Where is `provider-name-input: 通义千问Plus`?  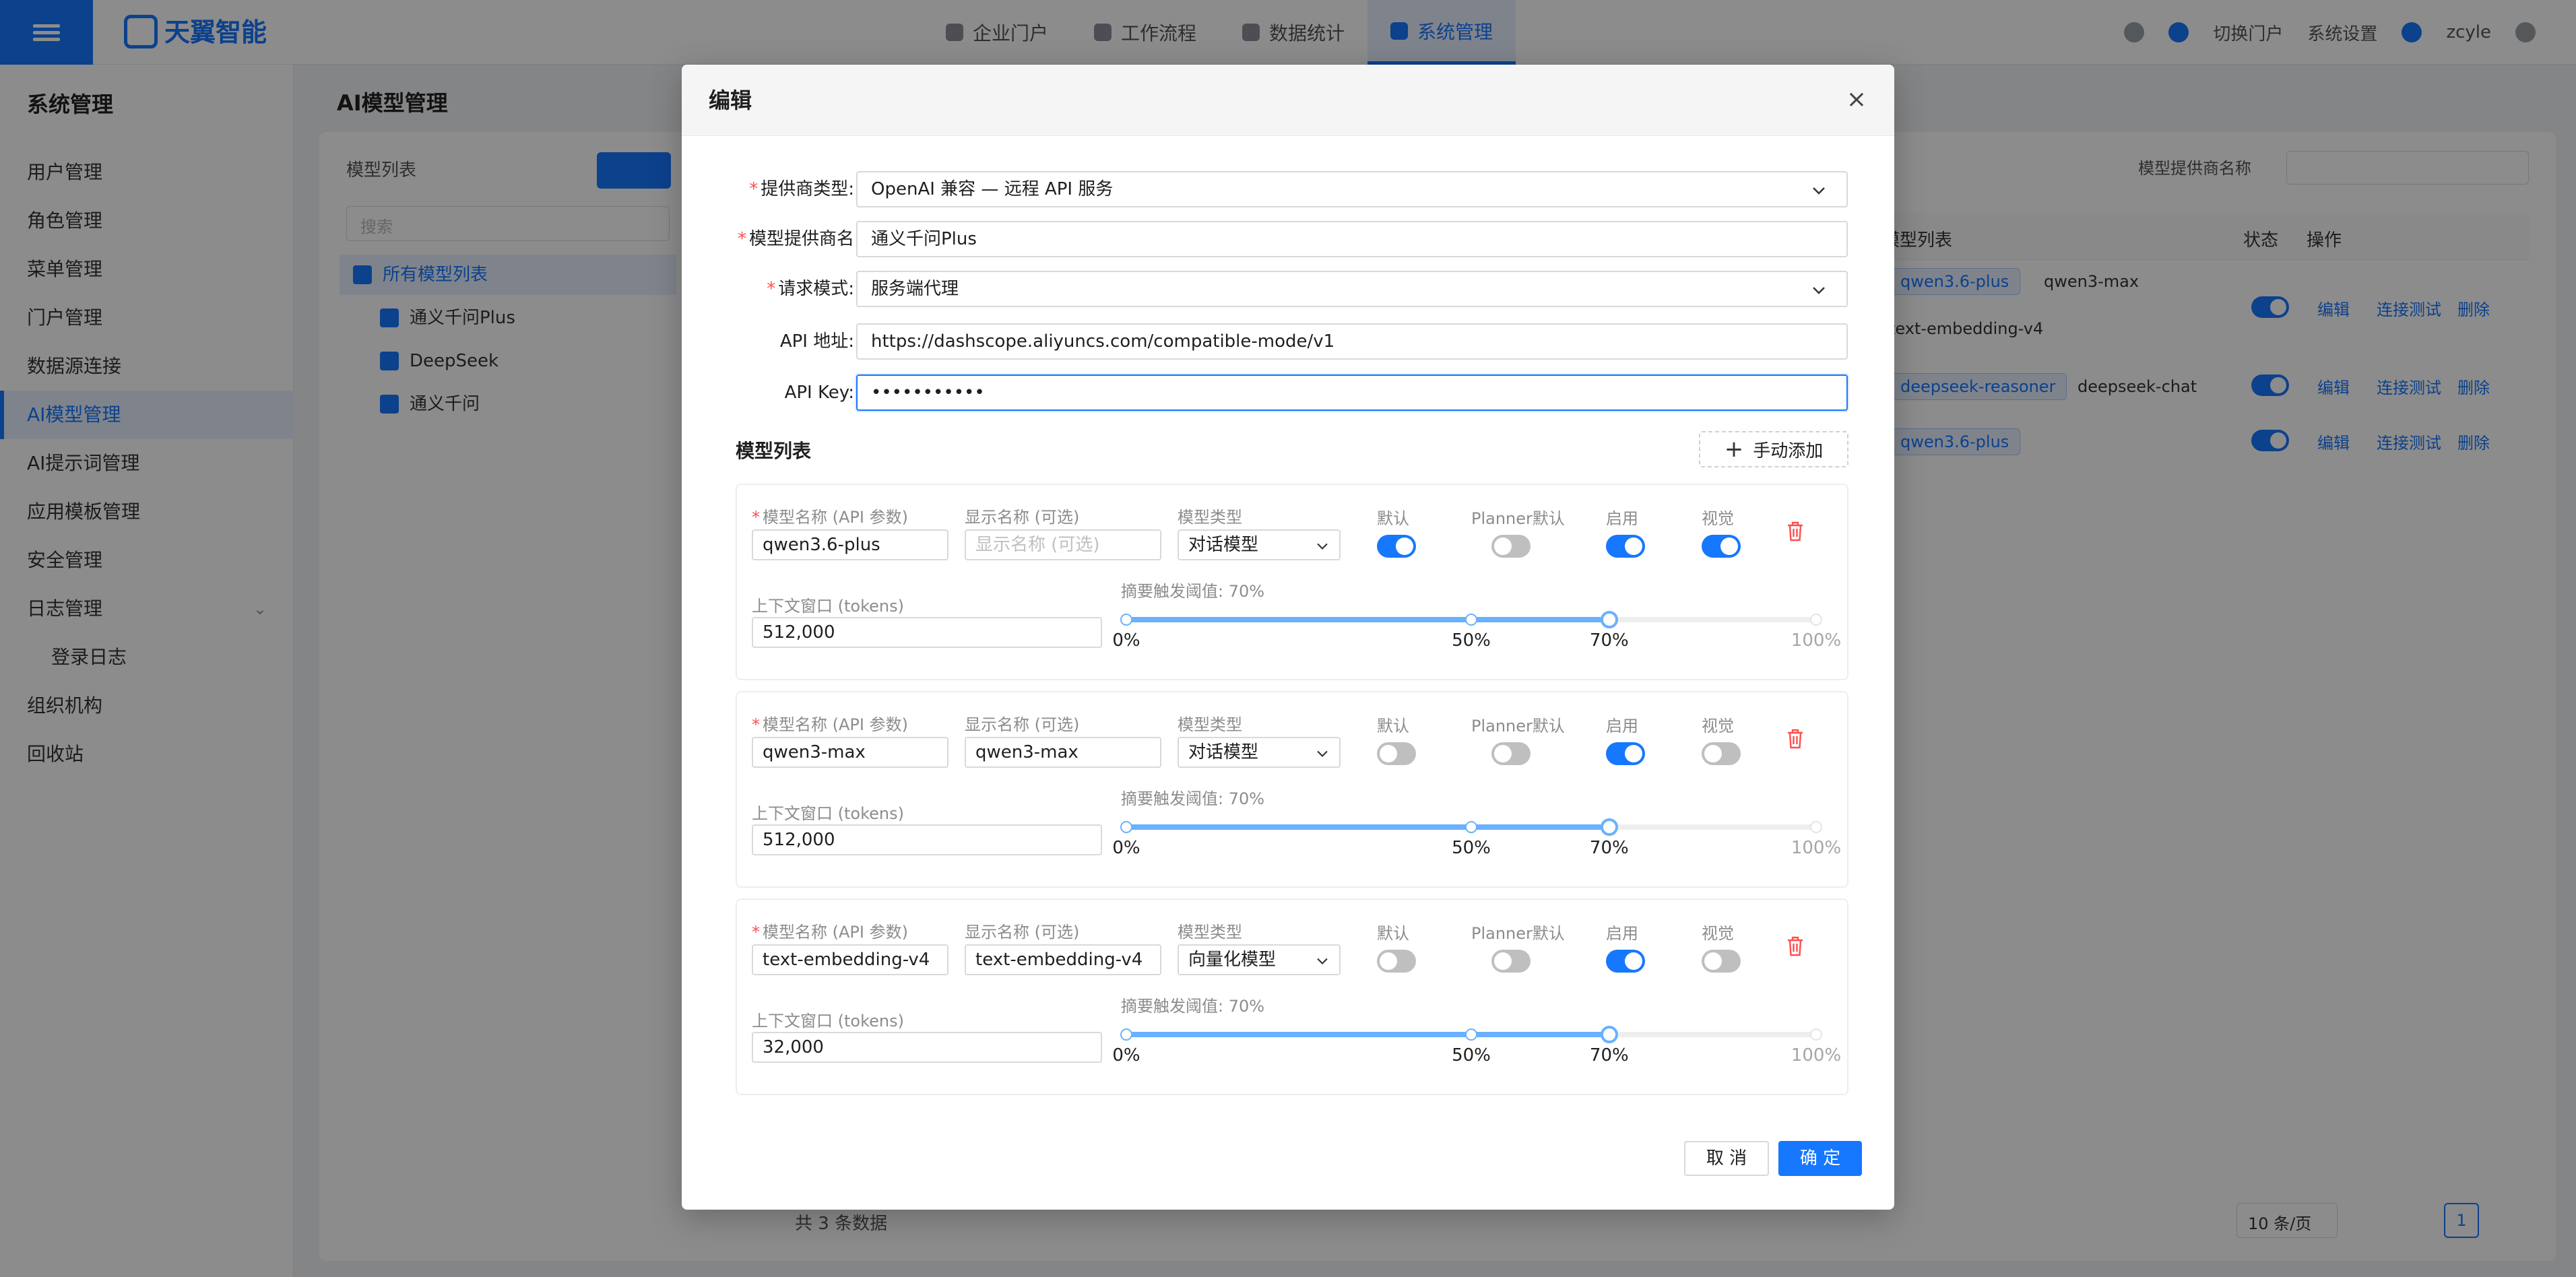 provider-name-input: 通义千问Plus is located at coordinates (1352, 239).